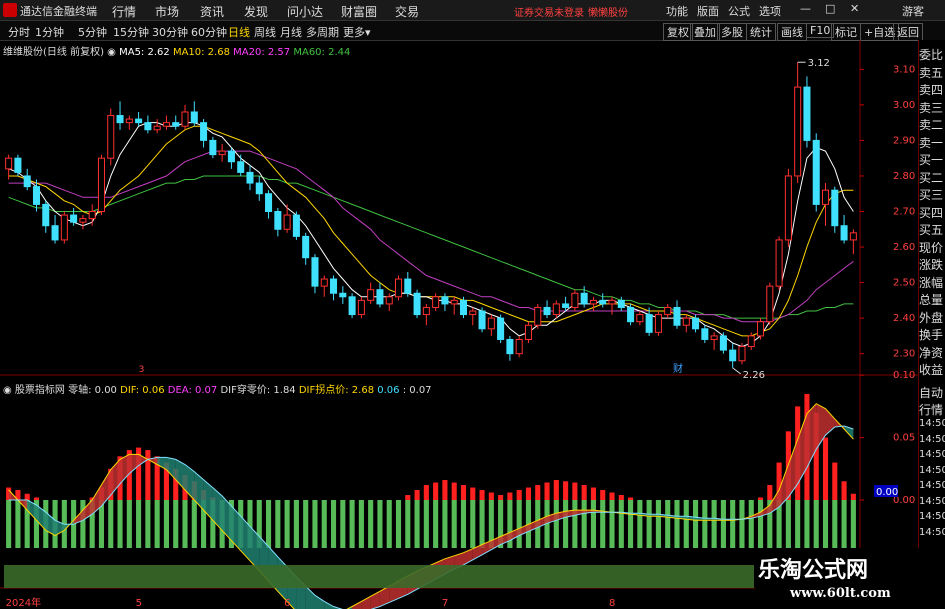 The height and width of the screenshot is (609, 945). Describe the element at coordinates (904, 247) in the screenshot. I see `y-tick-label: 2.60` at that location.